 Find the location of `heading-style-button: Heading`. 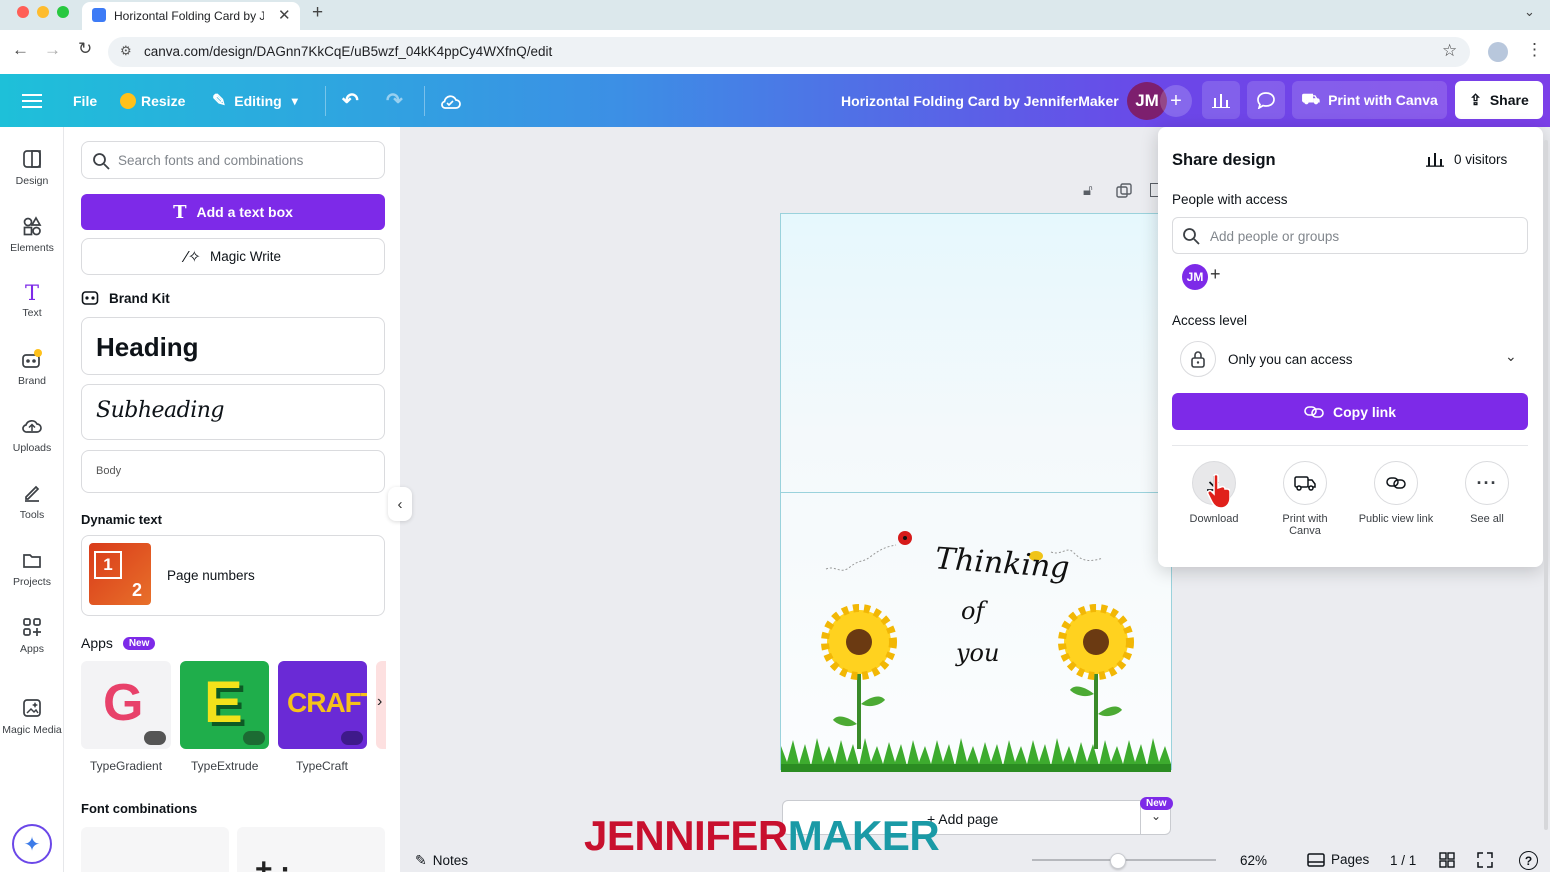

heading-style-button: Heading is located at coordinates (233, 346).